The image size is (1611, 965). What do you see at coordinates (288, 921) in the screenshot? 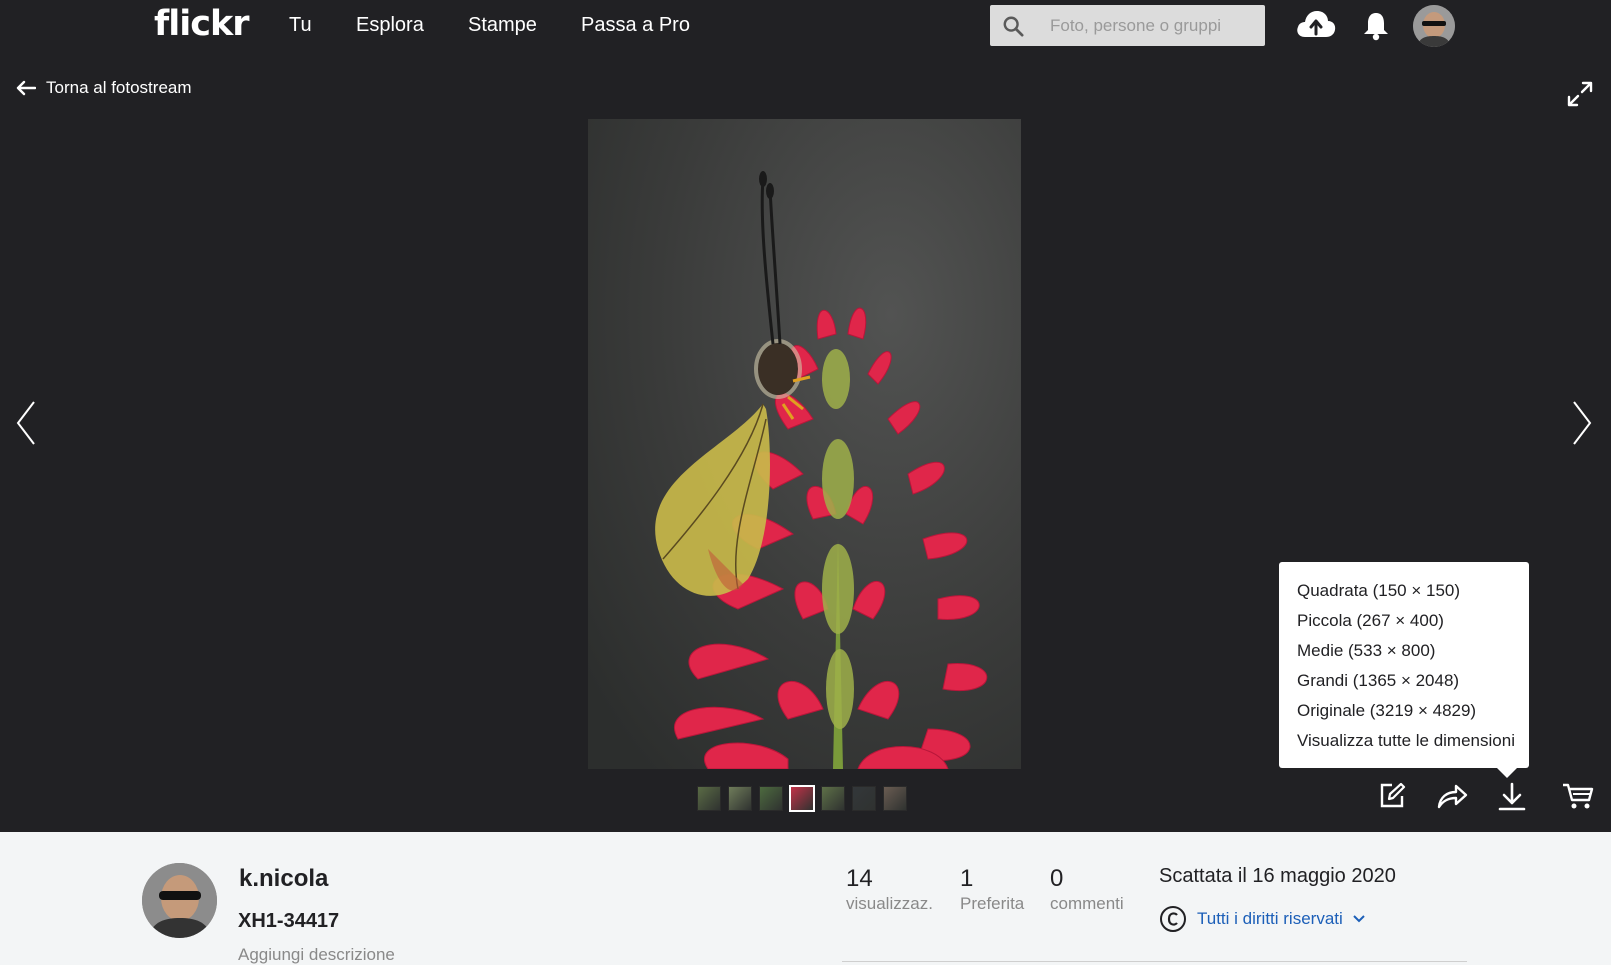
I see `photo-title: XH1-34417` at bounding box center [288, 921].